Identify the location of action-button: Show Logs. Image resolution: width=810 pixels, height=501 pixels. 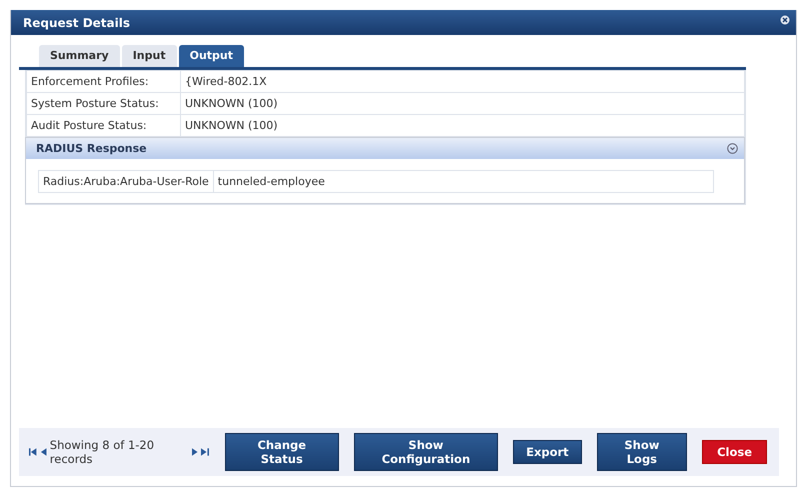
(642, 452).